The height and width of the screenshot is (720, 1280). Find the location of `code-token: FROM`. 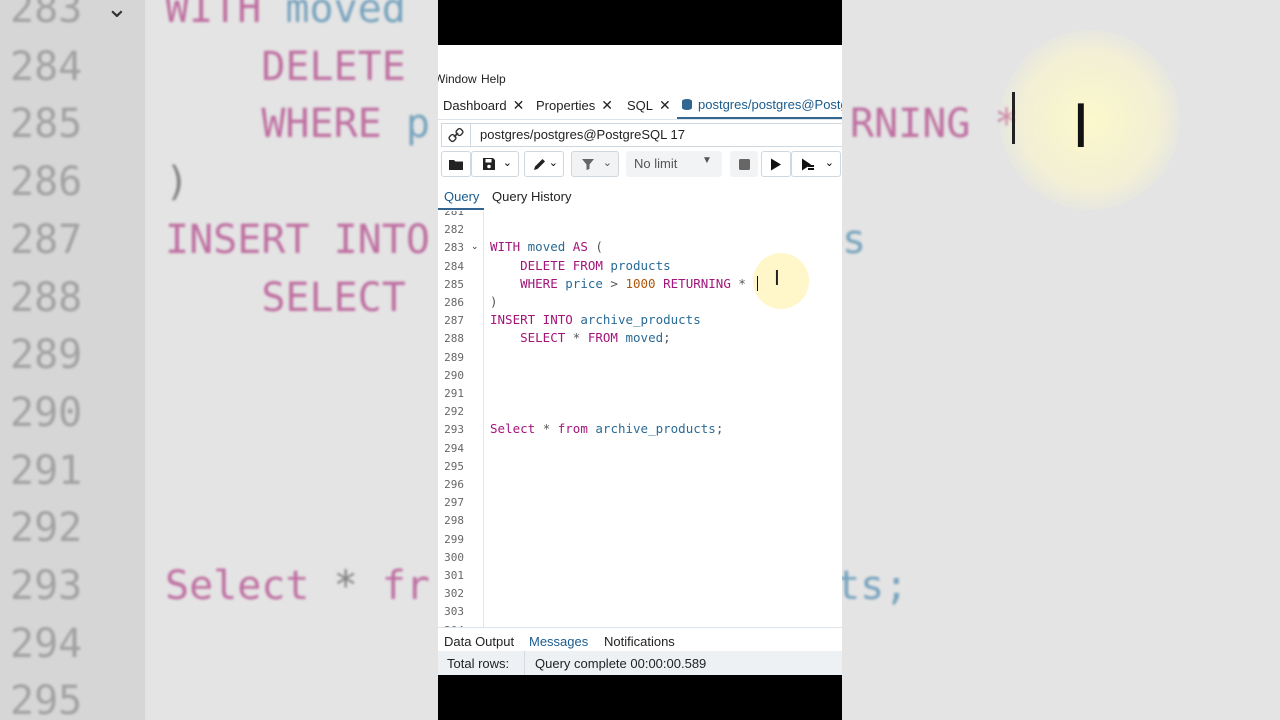

code-token: FROM is located at coordinates (606, 338).